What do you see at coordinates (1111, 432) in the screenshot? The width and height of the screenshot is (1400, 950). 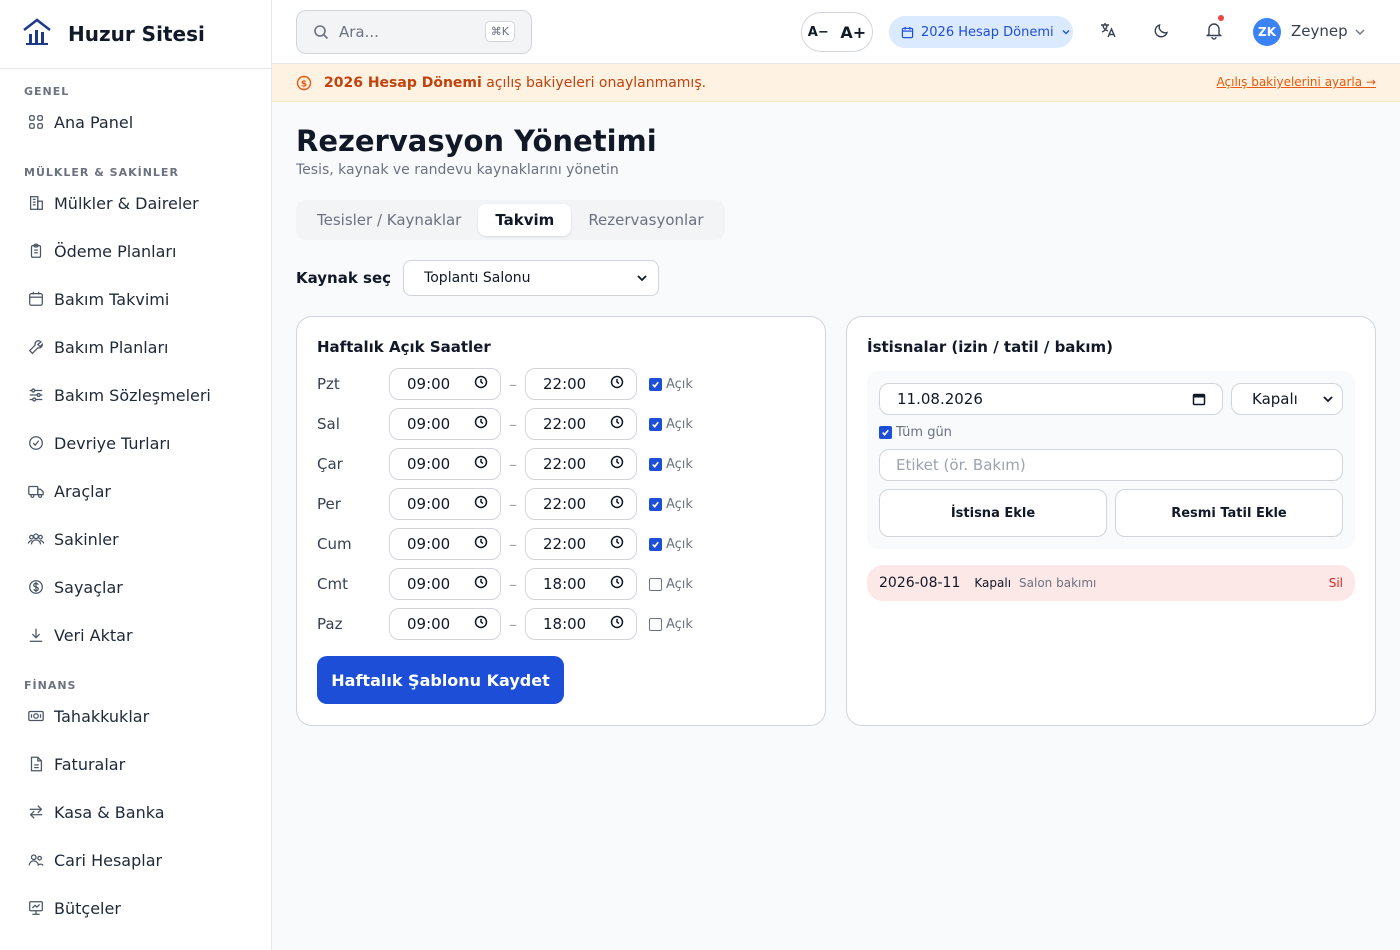 I see `all-day-checkbox: Tüm gün` at bounding box center [1111, 432].